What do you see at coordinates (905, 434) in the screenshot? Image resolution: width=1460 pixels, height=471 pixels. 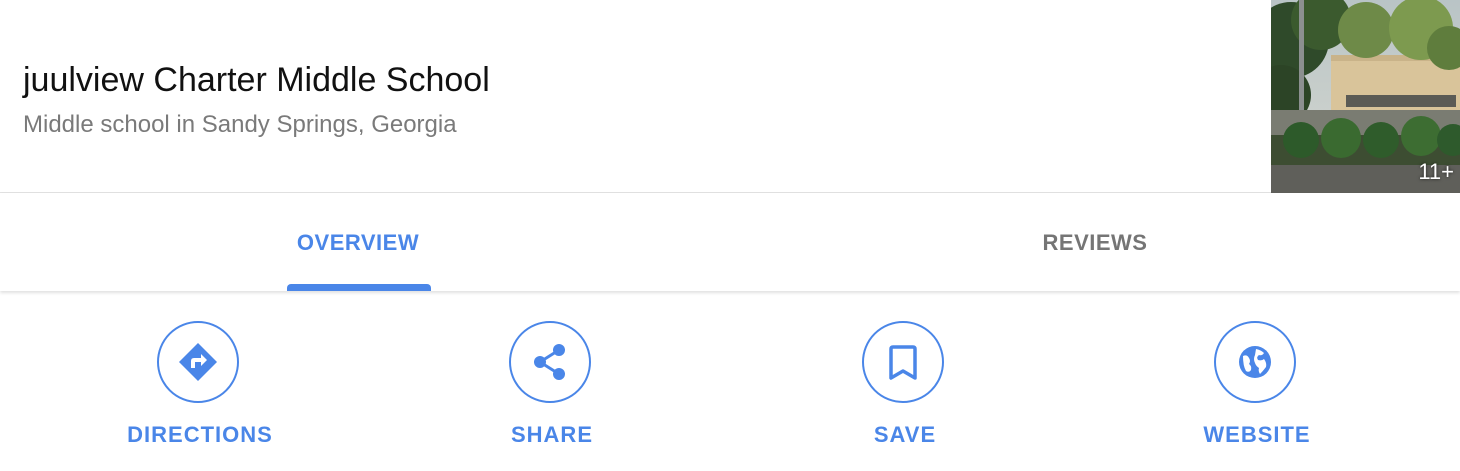 I see `save-label: SAVE` at bounding box center [905, 434].